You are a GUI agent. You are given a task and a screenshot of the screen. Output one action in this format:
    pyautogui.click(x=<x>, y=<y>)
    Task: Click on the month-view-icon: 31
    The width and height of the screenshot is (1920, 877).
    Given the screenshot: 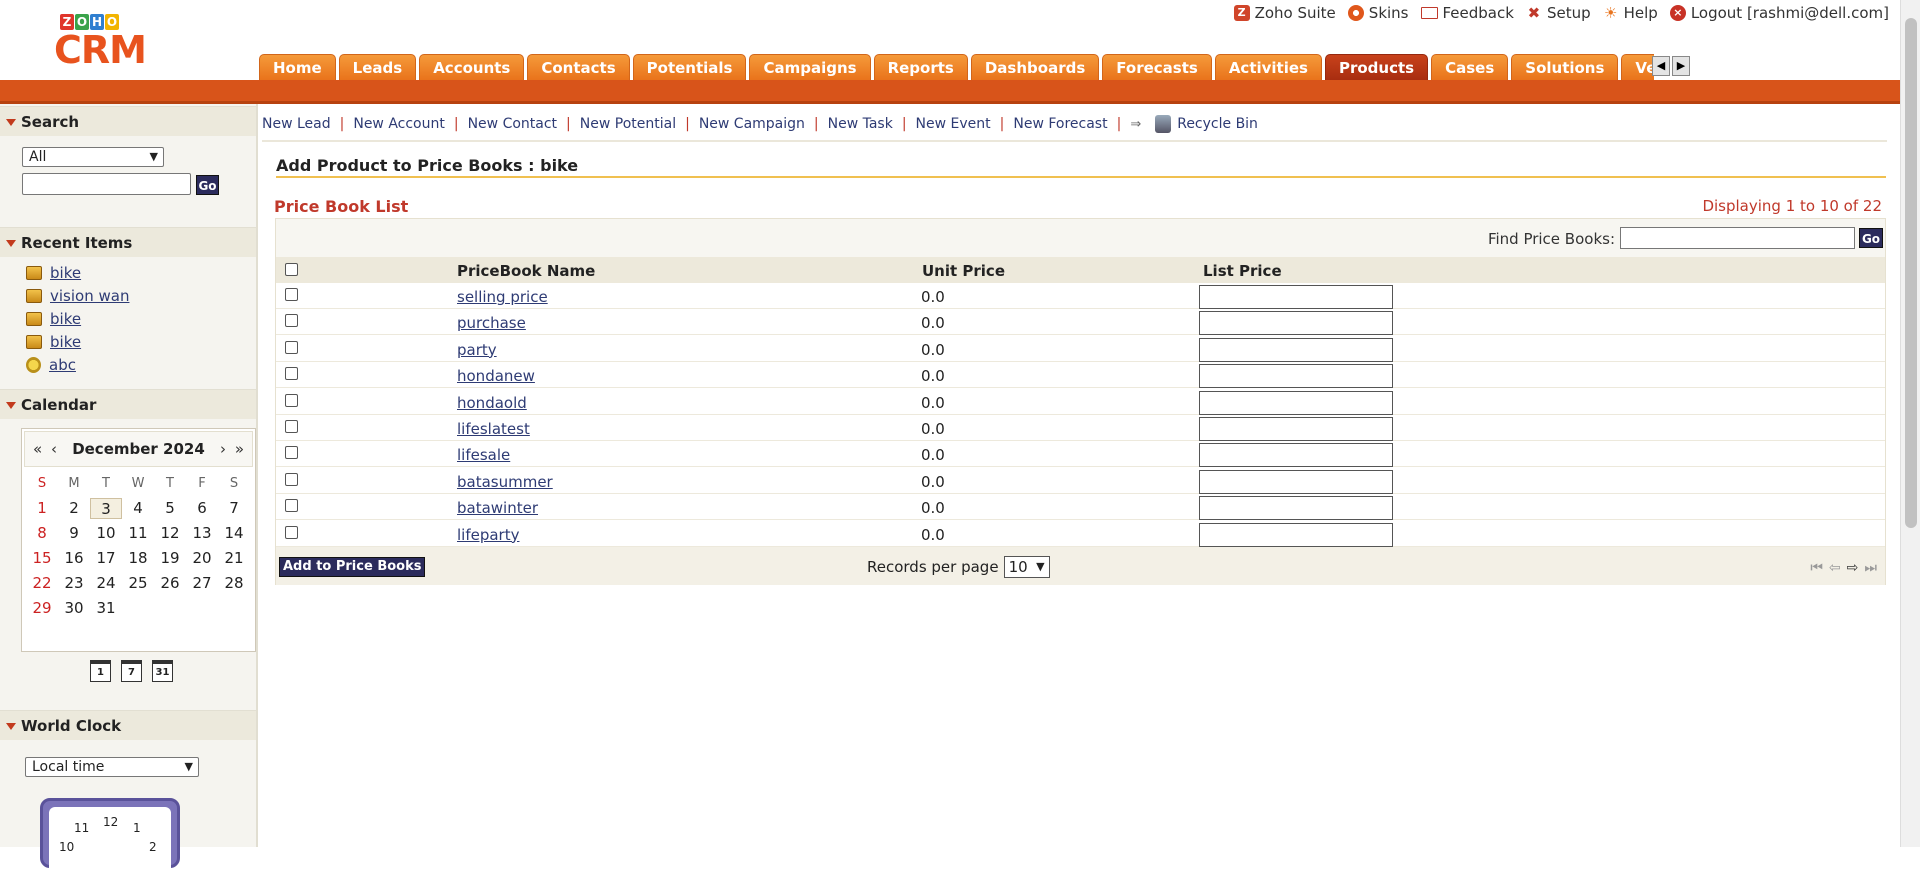 What is the action you would take?
    pyautogui.click(x=162, y=671)
    